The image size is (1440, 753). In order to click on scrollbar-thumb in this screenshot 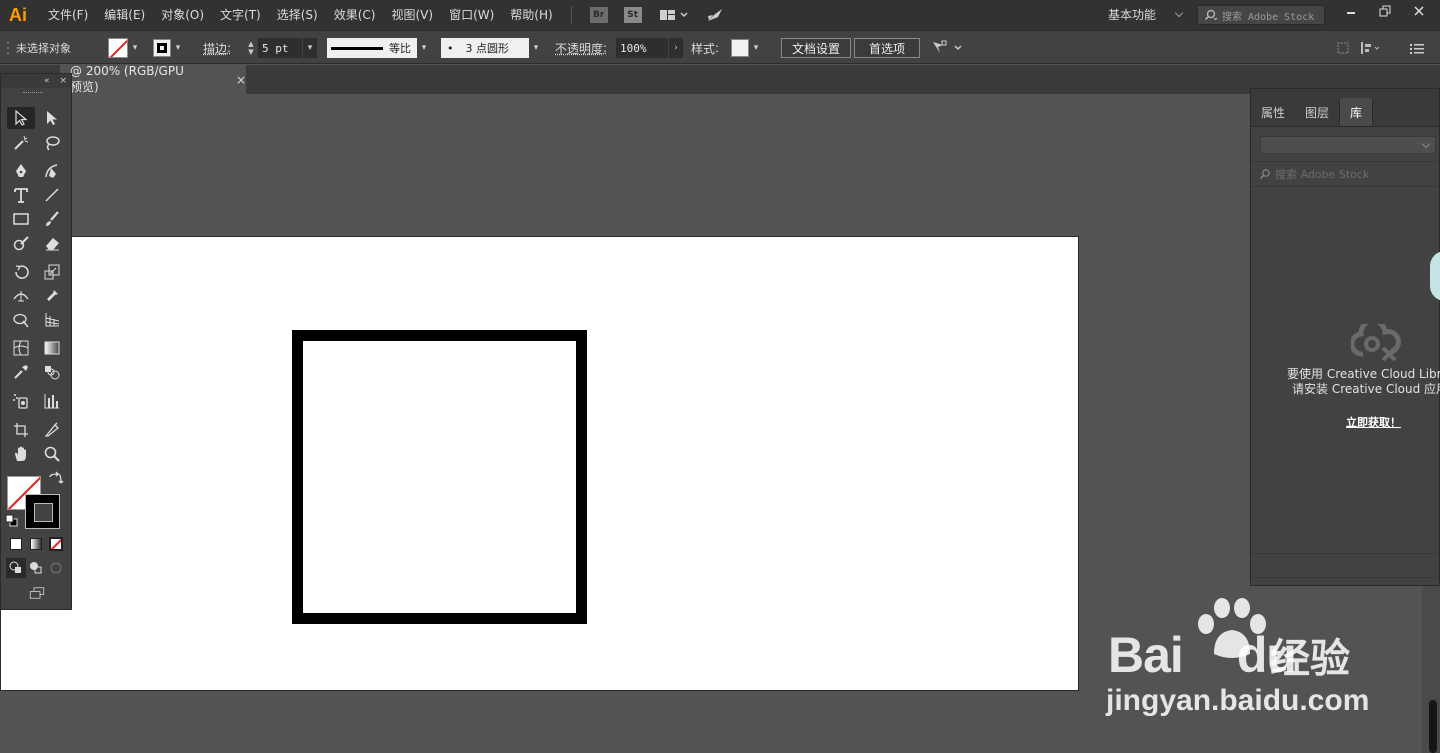, I will do `click(1433, 726)`.